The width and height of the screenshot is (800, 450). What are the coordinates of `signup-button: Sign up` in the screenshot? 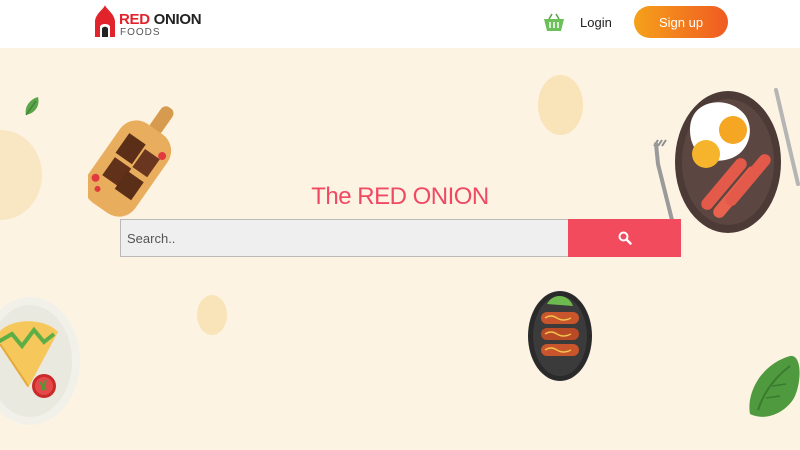 It's located at (681, 22).